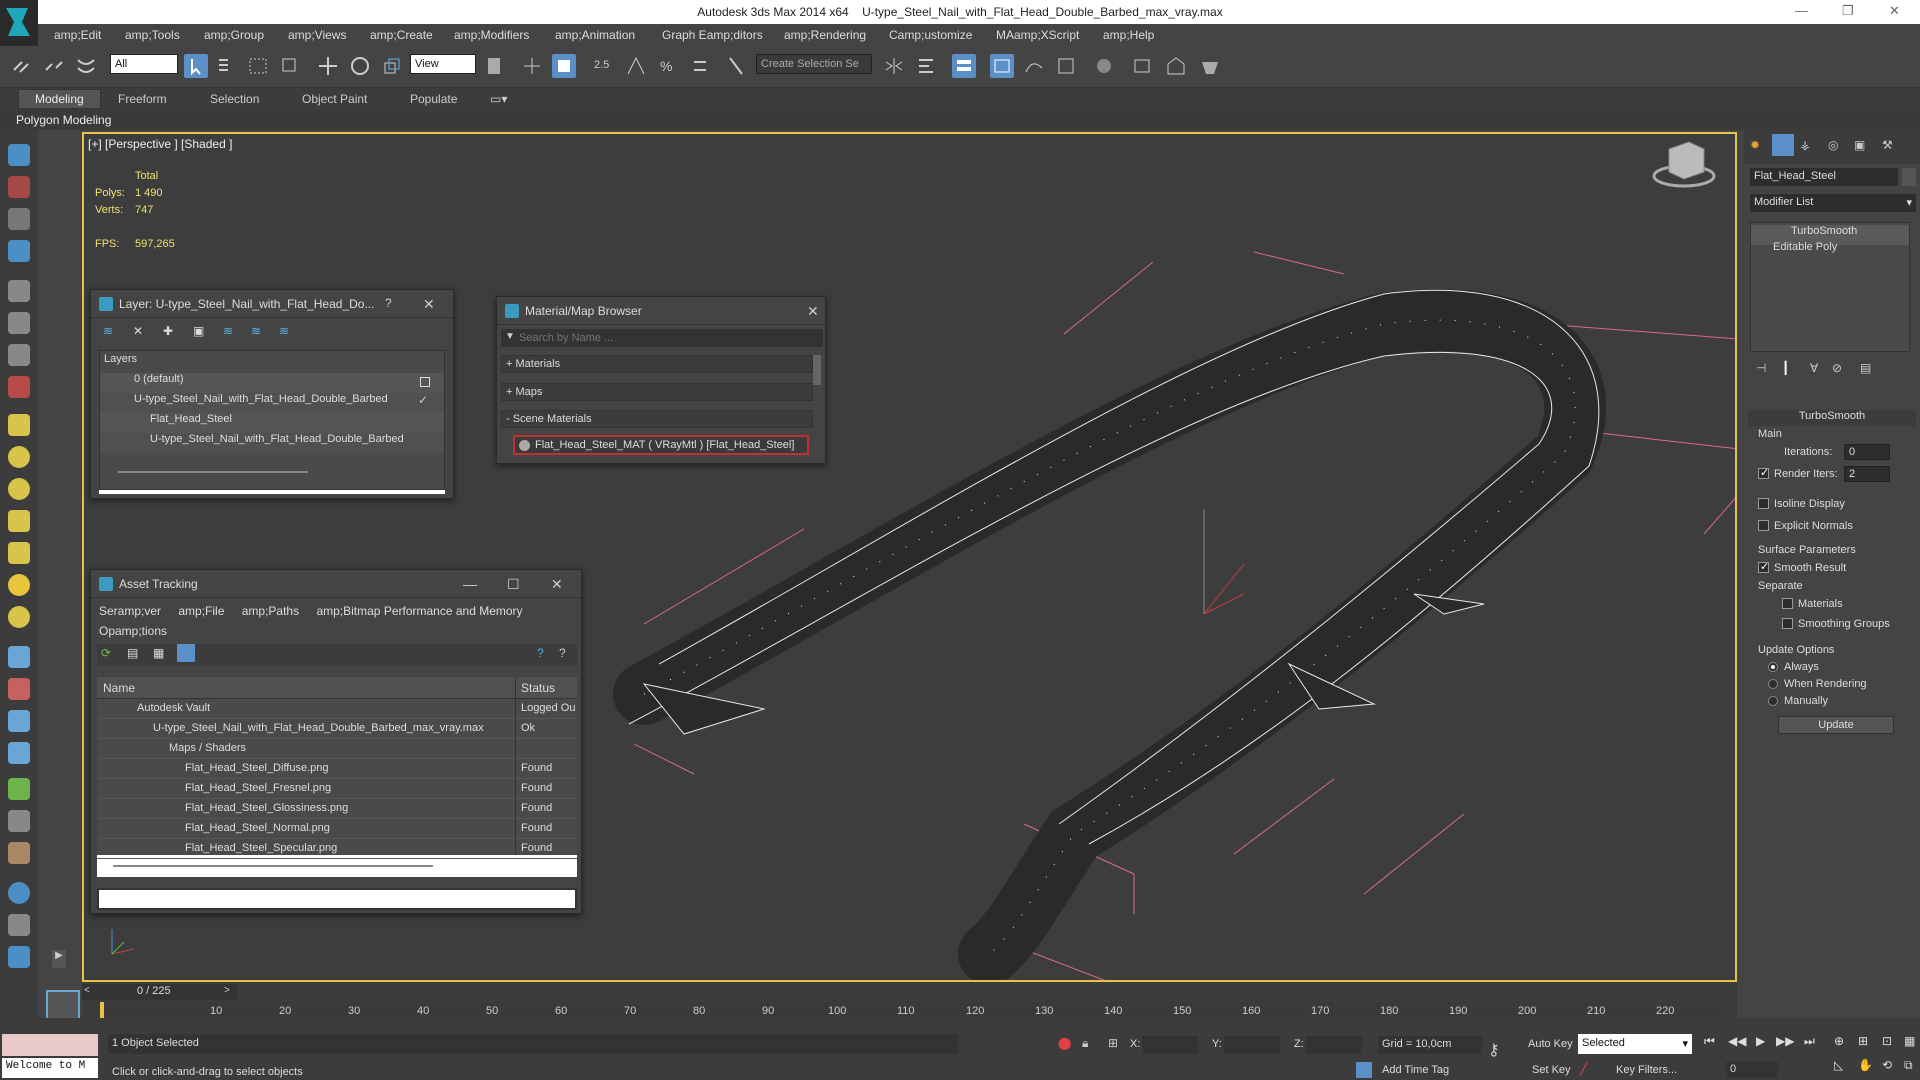  What do you see at coordinates (1113, 1043) in the screenshot?
I see `absolute-mode-icon: ⊞` at bounding box center [1113, 1043].